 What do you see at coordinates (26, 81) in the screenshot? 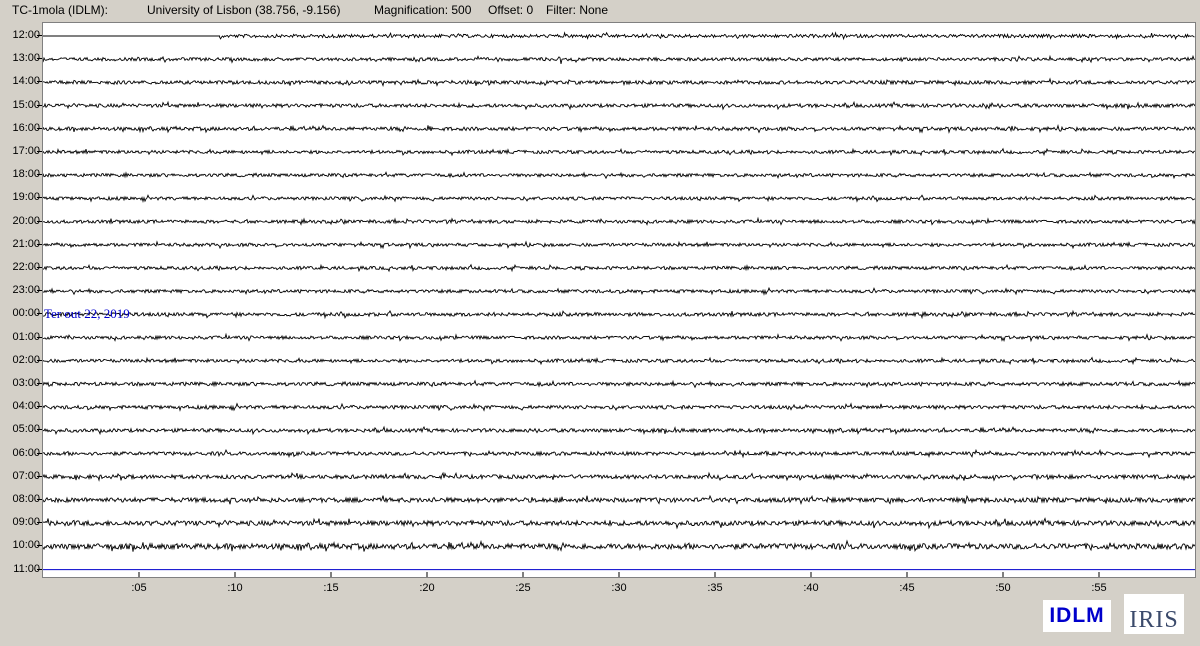
I see `hour-label: 14:00` at bounding box center [26, 81].